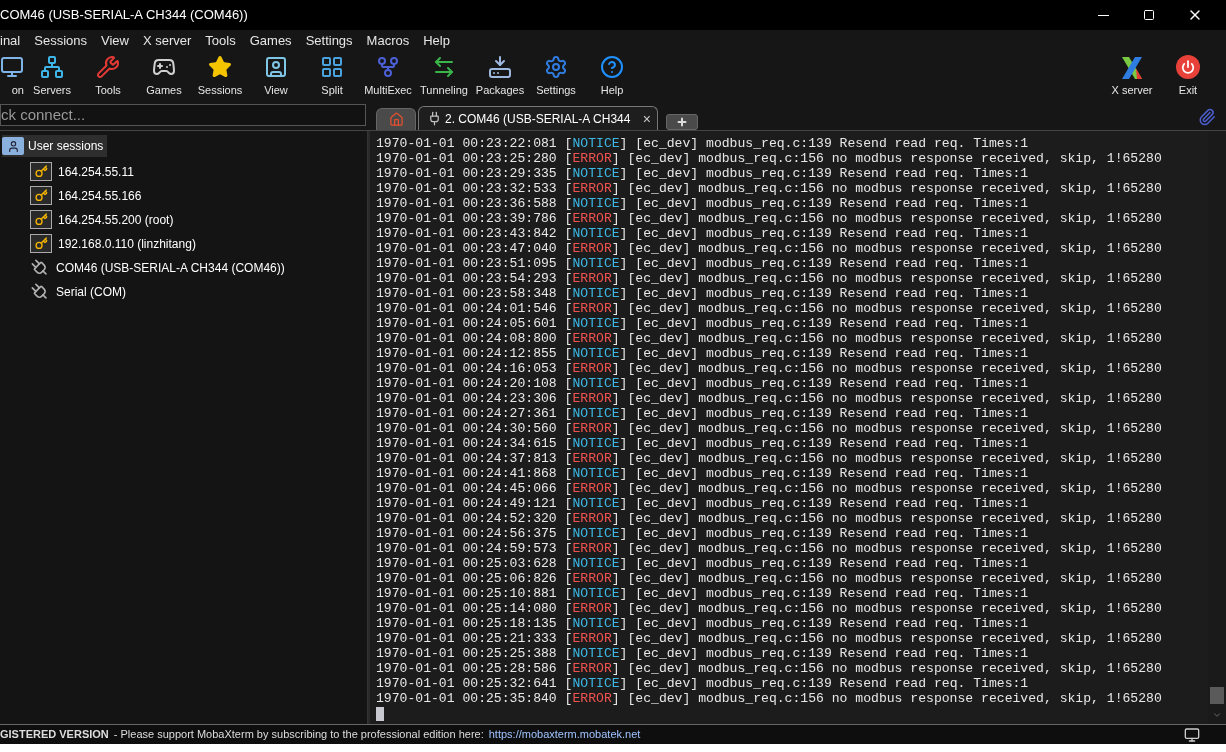 Image resolution: width=1226 pixels, height=752 pixels. What do you see at coordinates (769, 218) in the screenshot?
I see `log-line: 1970-01-01 00:23:39:786 [ERROR] [ec_dev] modbus_req.c:156 no modbus response received, skip, 1!65280` at bounding box center [769, 218].